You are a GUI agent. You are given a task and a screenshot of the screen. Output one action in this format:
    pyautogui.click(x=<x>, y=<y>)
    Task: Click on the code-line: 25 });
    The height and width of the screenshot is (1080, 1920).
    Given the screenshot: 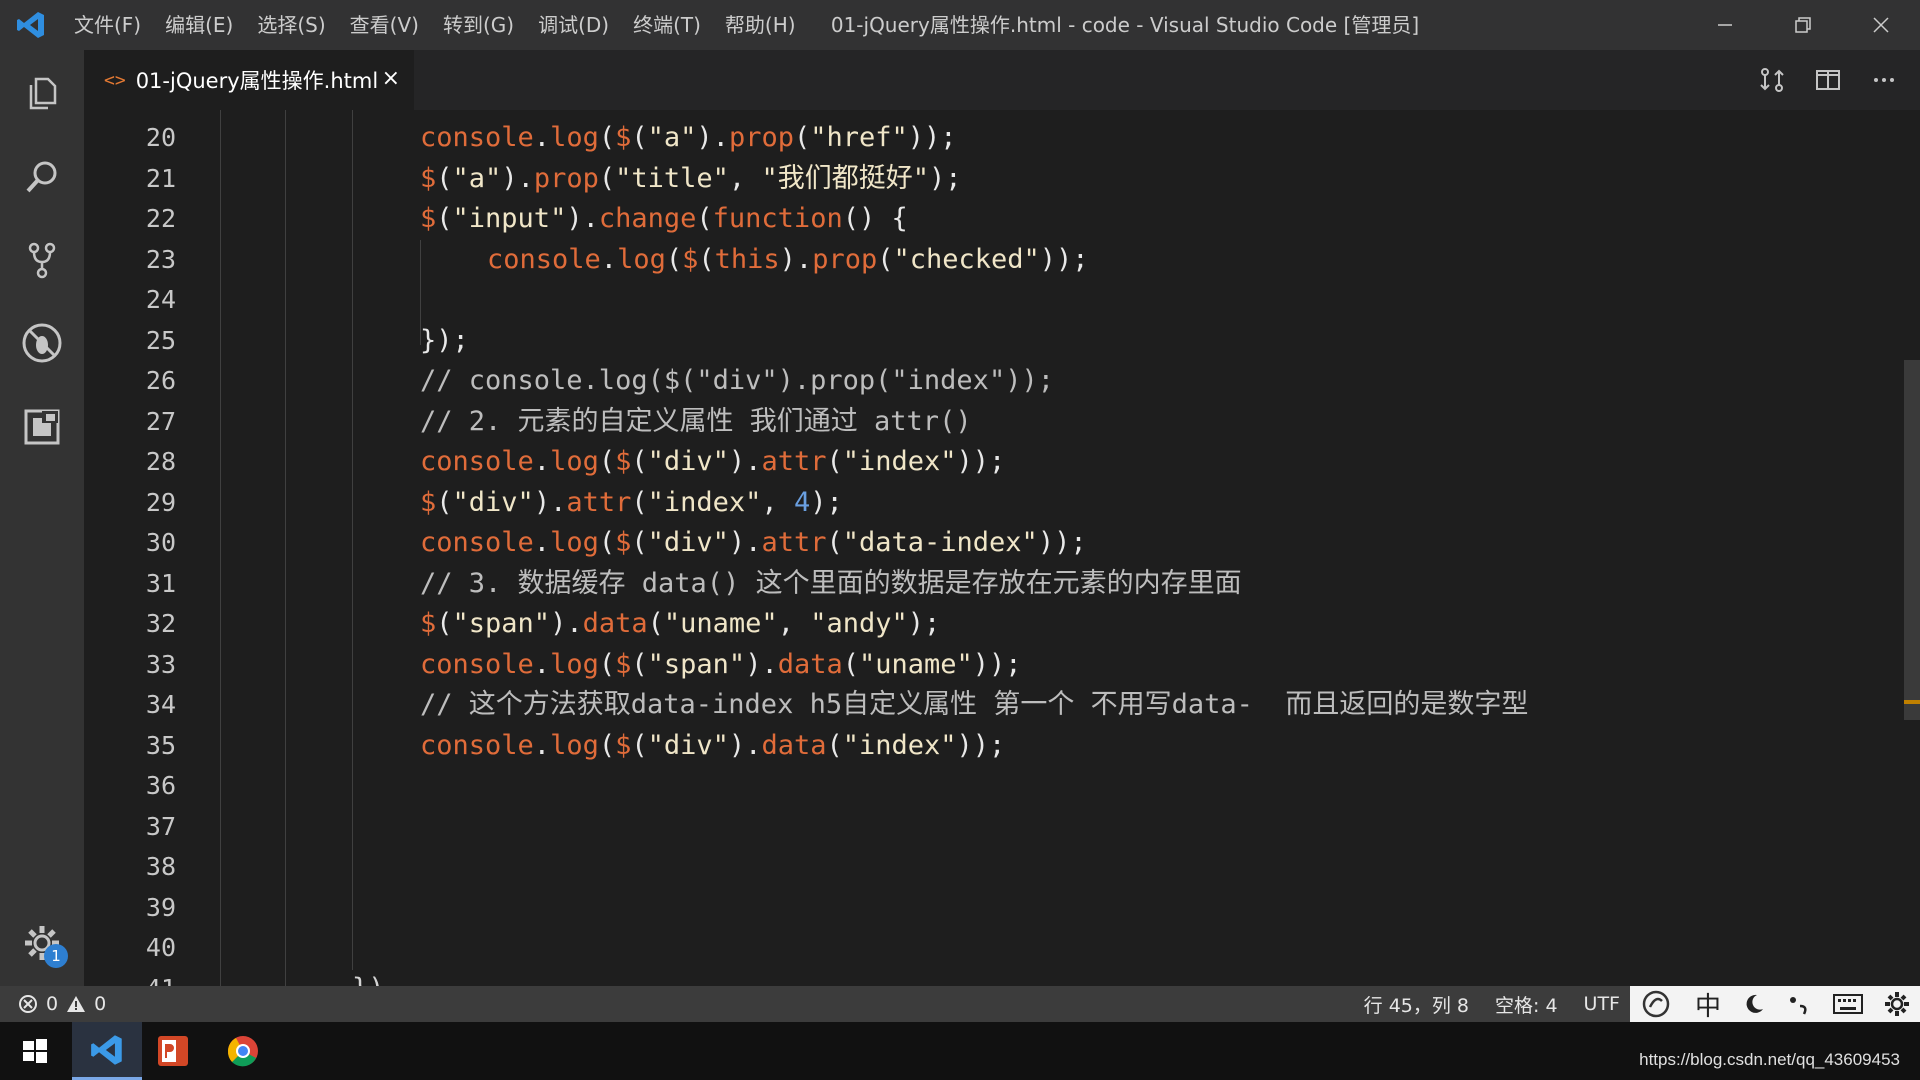 What is the action you would take?
    pyautogui.click(x=1002, y=341)
    